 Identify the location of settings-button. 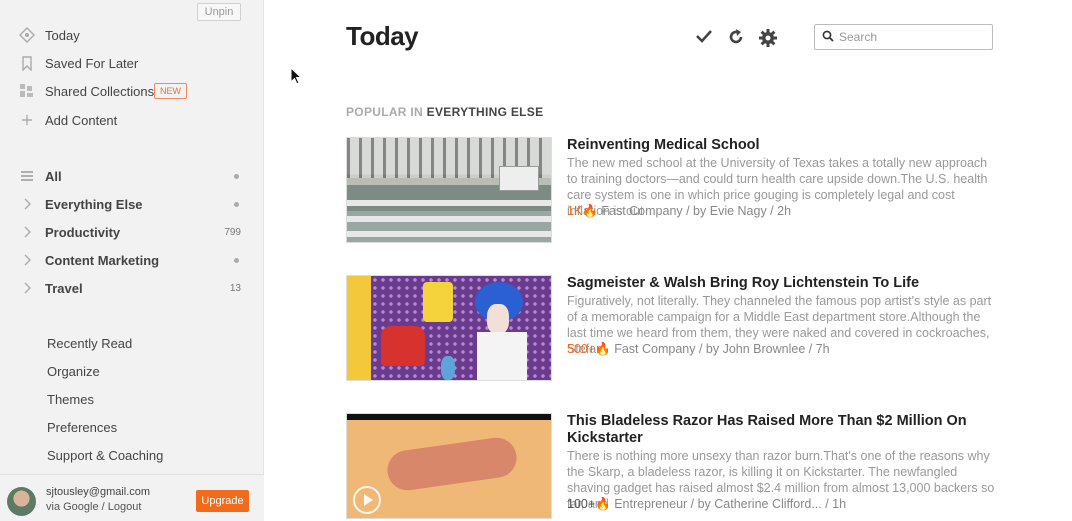
(768, 38).